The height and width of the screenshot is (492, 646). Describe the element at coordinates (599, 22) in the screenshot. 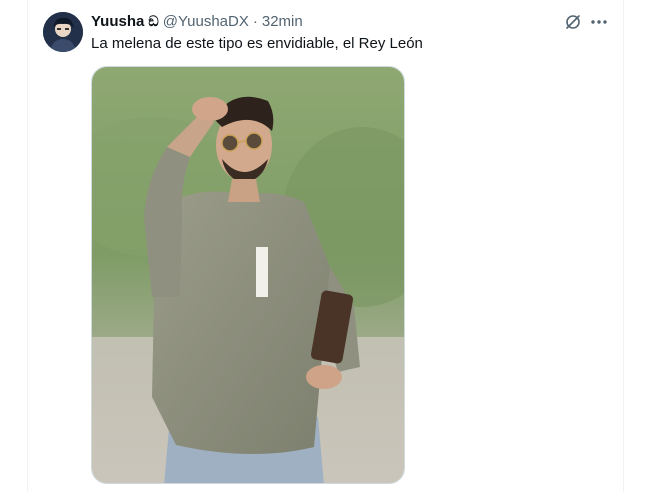

I see `more-horizontal-icon` at that location.